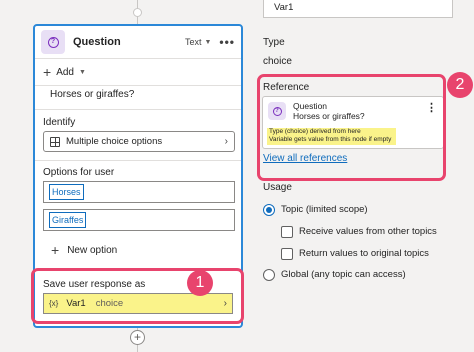  Describe the element at coordinates (76, 303) in the screenshot. I see `variable-name: Var1` at that location.